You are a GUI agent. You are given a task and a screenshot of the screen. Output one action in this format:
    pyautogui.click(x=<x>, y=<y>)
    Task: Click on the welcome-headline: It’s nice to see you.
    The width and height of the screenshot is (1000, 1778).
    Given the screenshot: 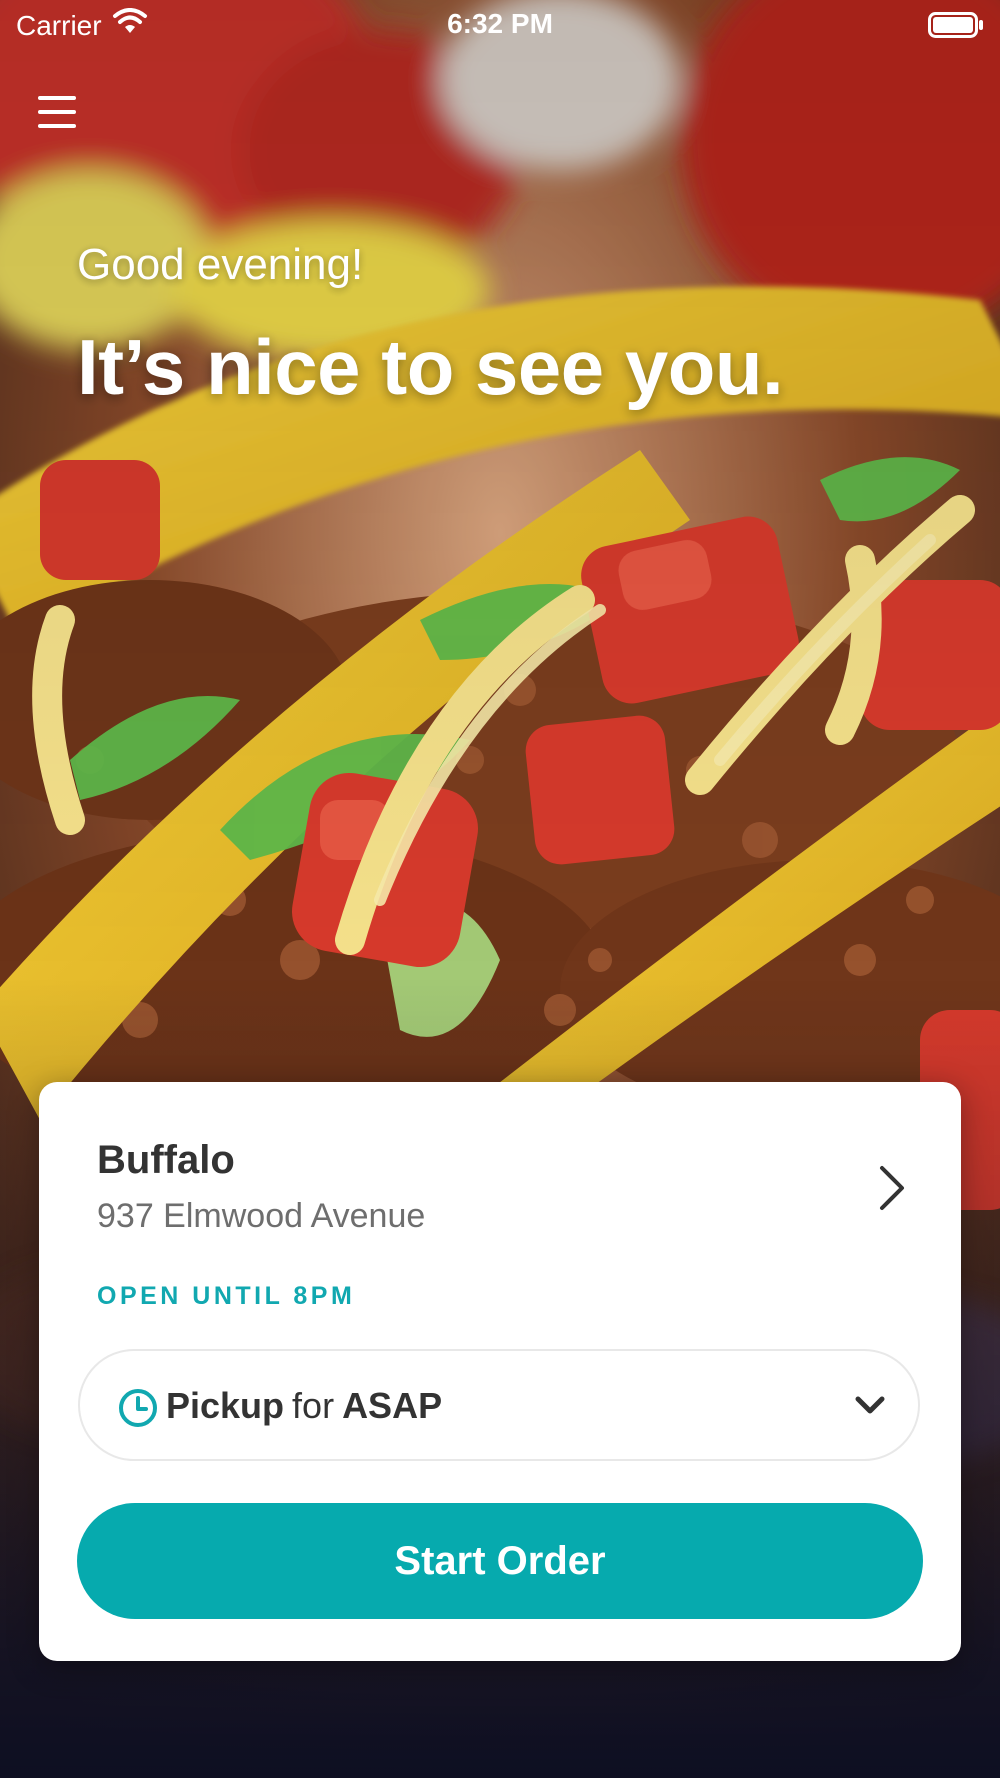 What is the action you would take?
    pyautogui.click(x=430, y=367)
    